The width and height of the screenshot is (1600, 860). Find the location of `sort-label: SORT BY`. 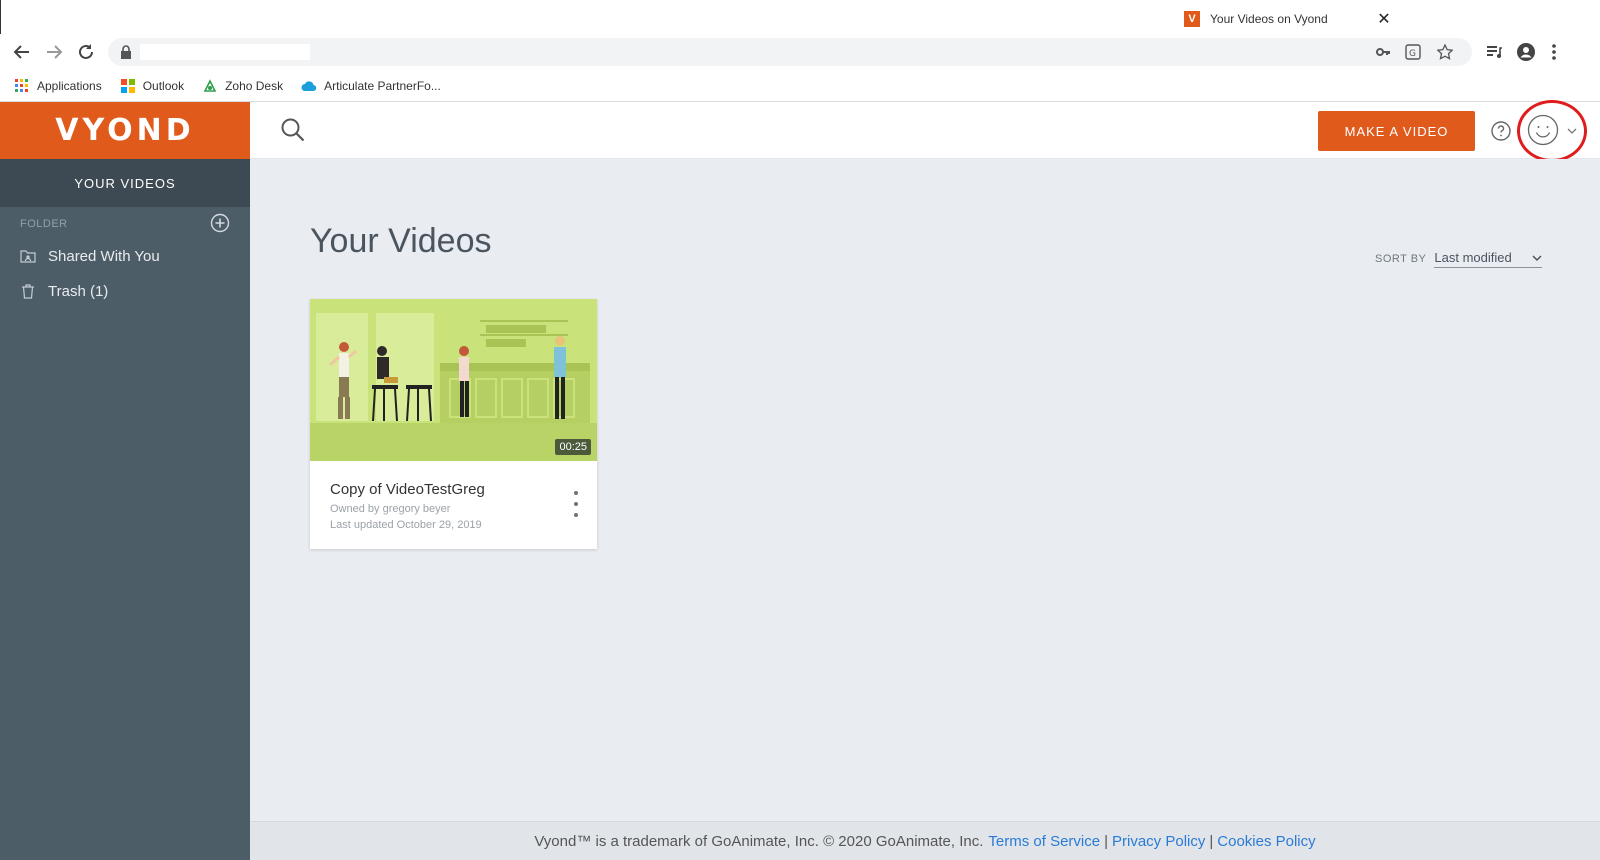

sort-label: SORT BY is located at coordinates (1401, 259).